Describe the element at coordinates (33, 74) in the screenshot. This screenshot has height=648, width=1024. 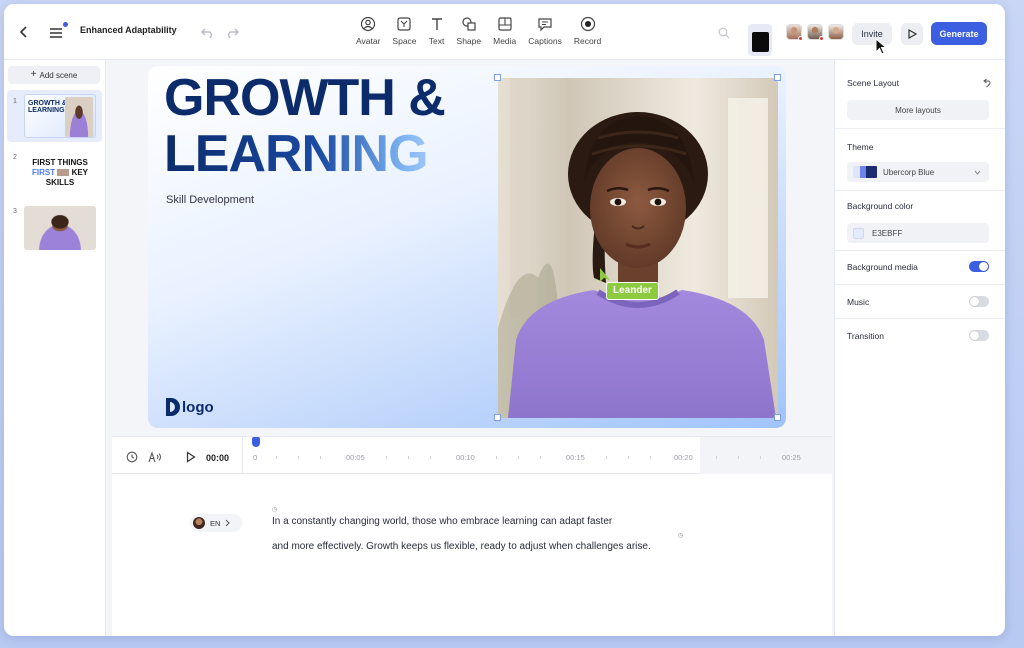
I see `plus-icon: +` at that location.